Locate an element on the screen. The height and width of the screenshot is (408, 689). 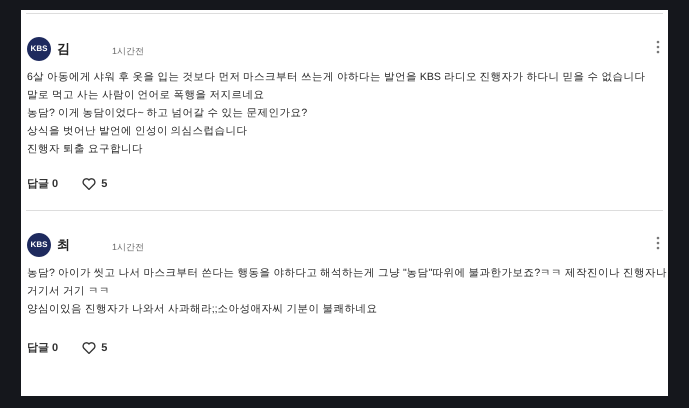
comment-line: 농담? 이게 농담이었다~ 하고 넘어갈 수 있는 문제인가요? is located at coordinates (167, 113).